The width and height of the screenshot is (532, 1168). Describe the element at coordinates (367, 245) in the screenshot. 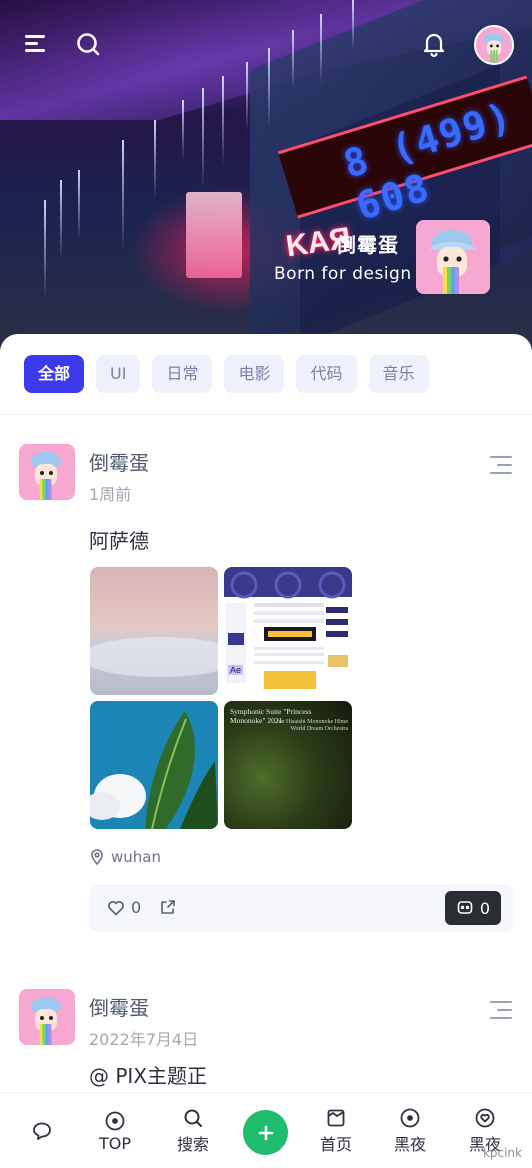

I see `profile-name: 倒霉蛋` at that location.